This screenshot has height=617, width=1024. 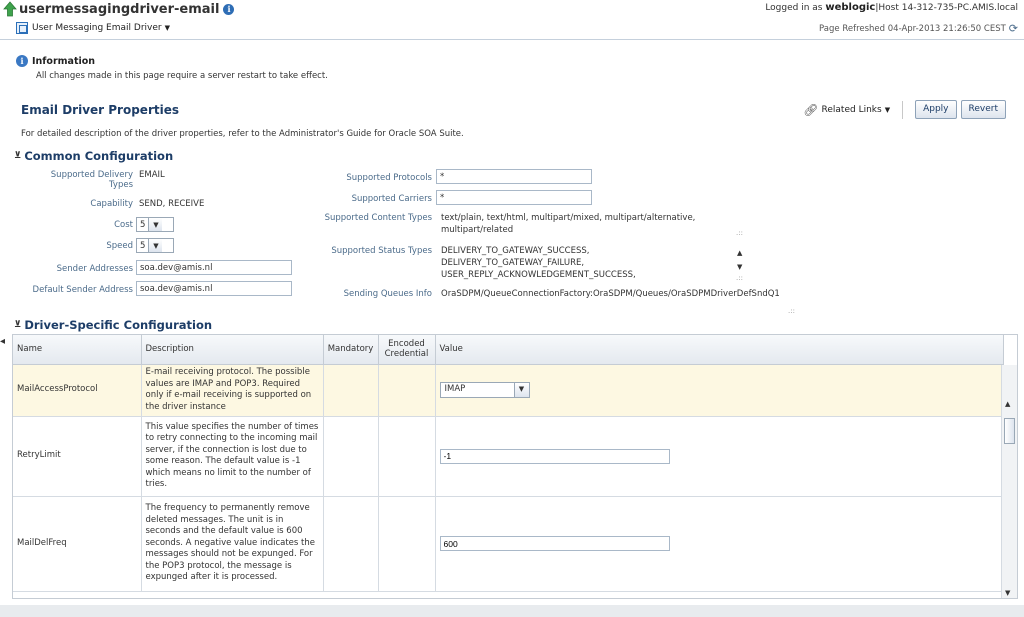 What do you see at coordinates (484, 390) in the screenshot?
I see `mail-access-protocol-select: IMAP ▼` at bounding box center [484, 390].